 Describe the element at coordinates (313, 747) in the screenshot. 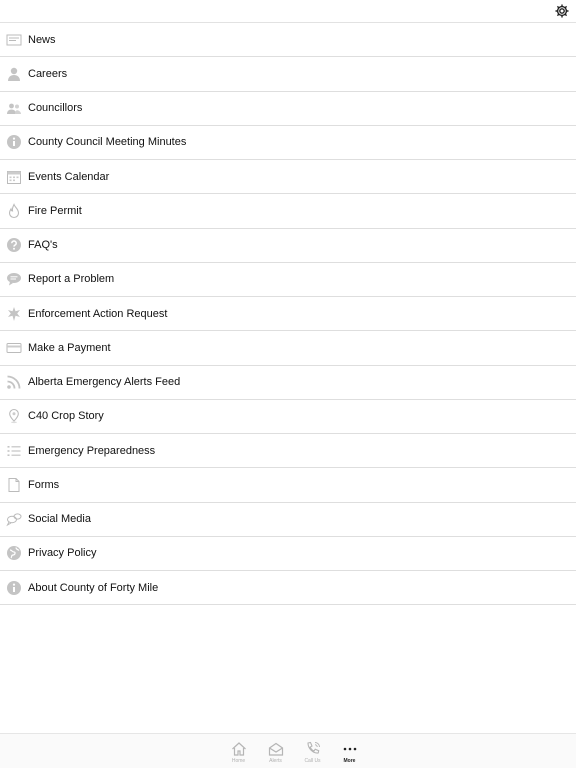

I see `phone-icon` at that location.